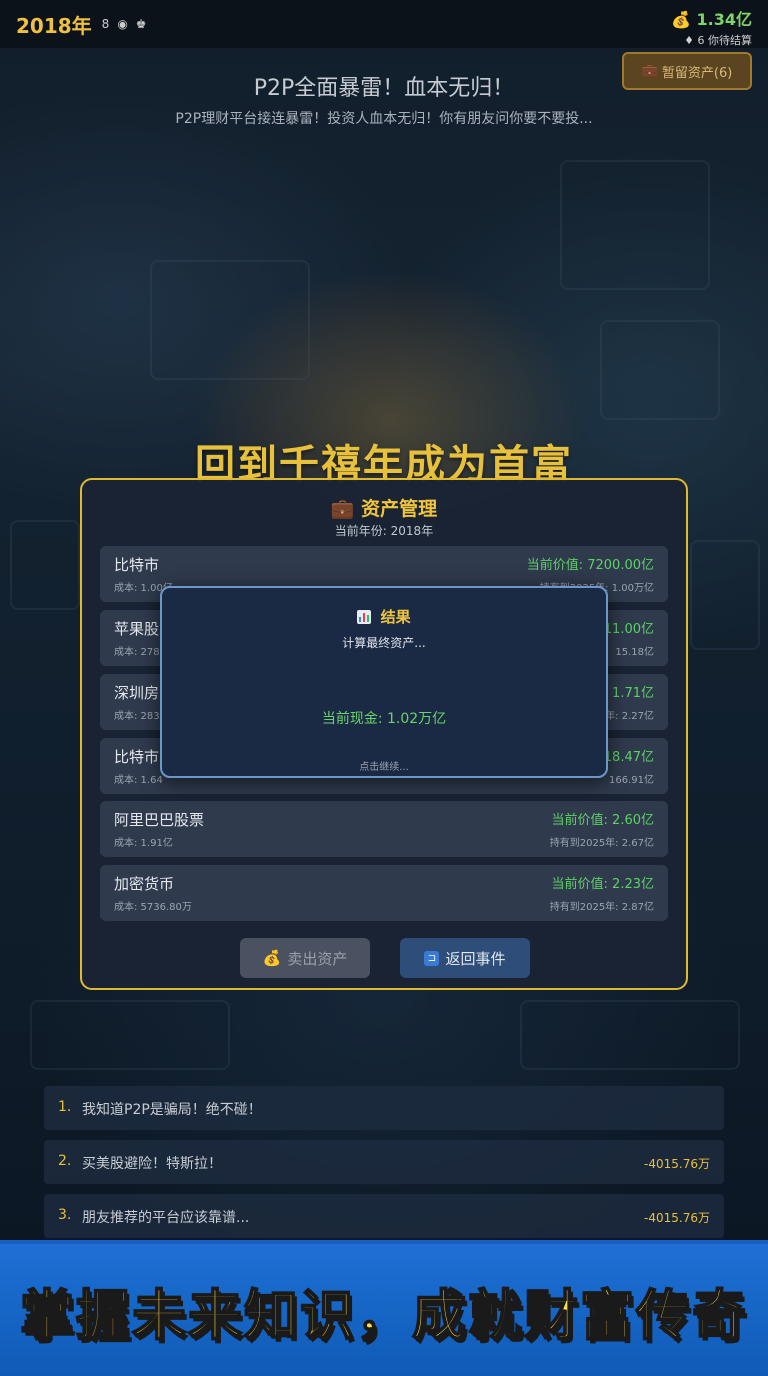  Describe the element at coordinates (317, 958) in the screenshot. I see `sell-asset-label: 卖出资产` at that location.